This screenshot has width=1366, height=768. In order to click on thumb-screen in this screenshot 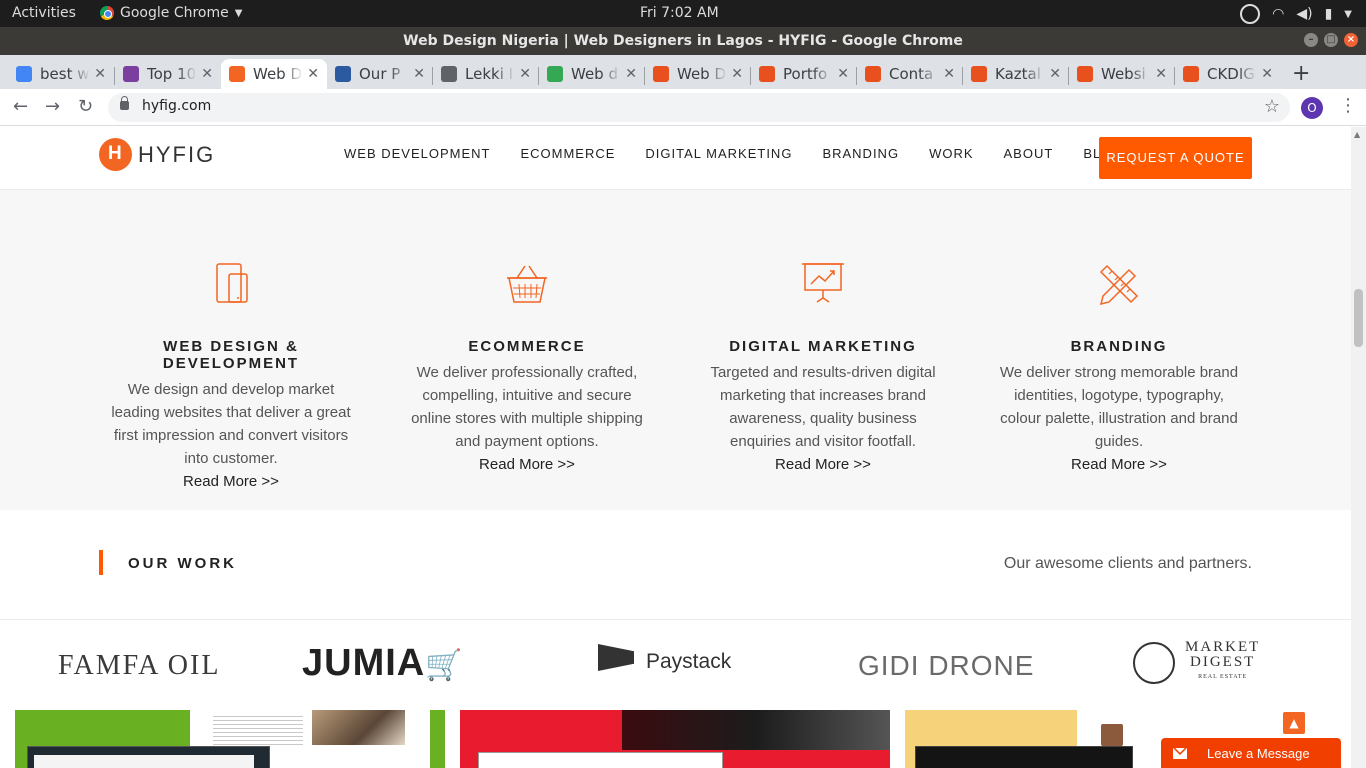, I will do `click(148, 757)`.